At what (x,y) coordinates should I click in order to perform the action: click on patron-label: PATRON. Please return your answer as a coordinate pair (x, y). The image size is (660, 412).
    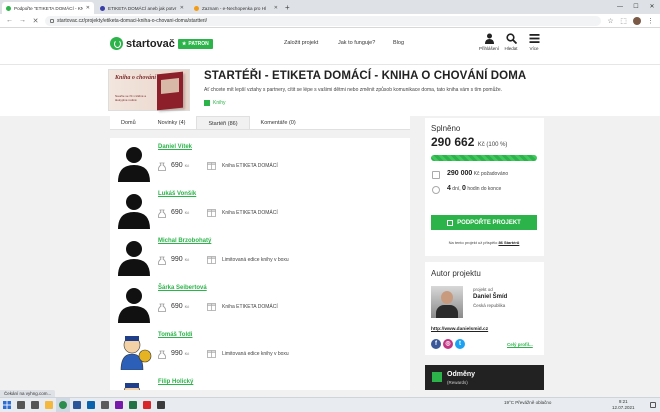
    Looking at the image, I should click on (198, 44).